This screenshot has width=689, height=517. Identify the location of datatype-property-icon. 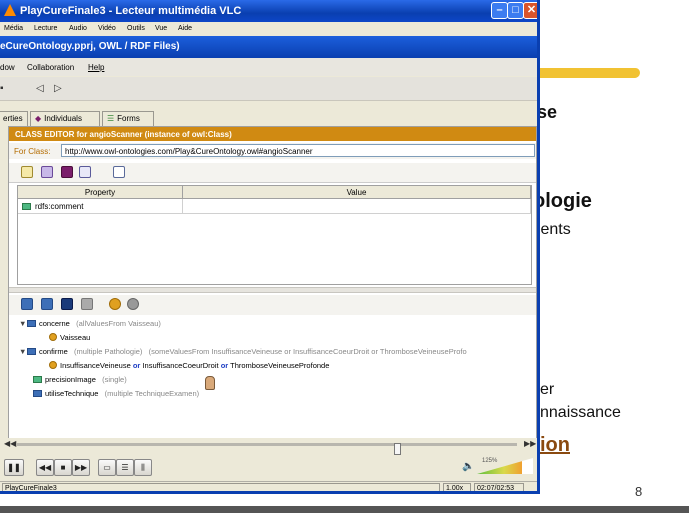
(37, 379).